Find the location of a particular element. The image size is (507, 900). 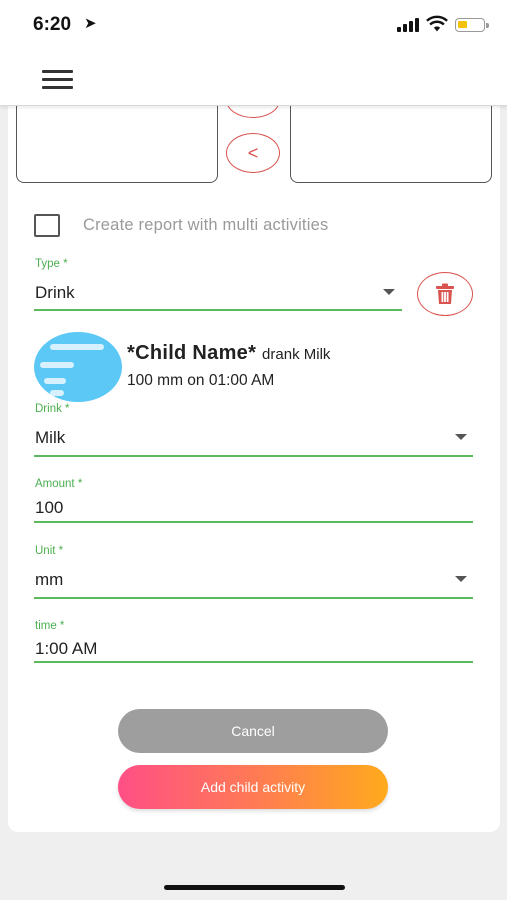

photo-prev-button: < is located at coordinates (253, 153).